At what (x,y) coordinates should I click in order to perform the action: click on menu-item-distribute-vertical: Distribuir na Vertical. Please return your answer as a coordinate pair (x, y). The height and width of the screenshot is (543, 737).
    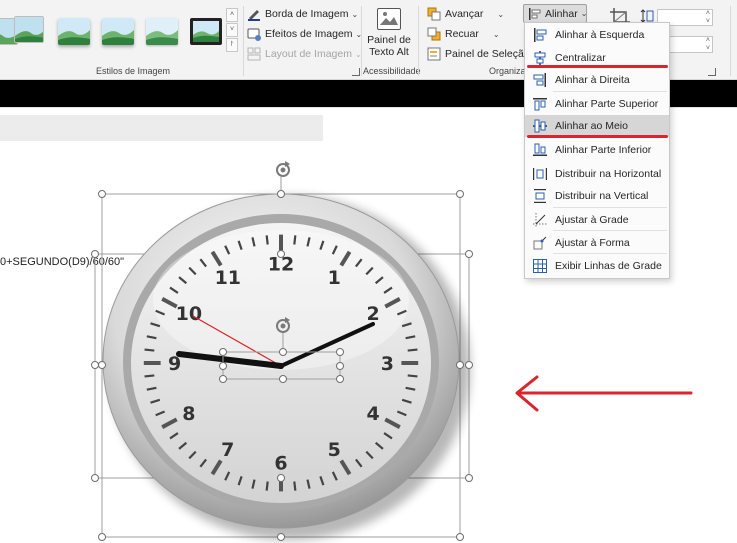
    Looking at the image, I should click on (597, 196).